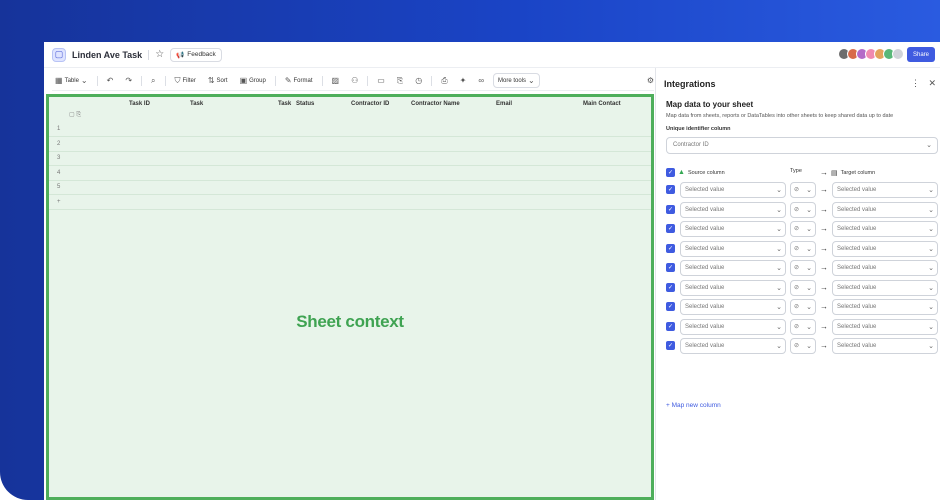  What do you see at coordinates (59, 129) in the screenshot?
I see `row-number: 1` at bounding box center [59, 129].